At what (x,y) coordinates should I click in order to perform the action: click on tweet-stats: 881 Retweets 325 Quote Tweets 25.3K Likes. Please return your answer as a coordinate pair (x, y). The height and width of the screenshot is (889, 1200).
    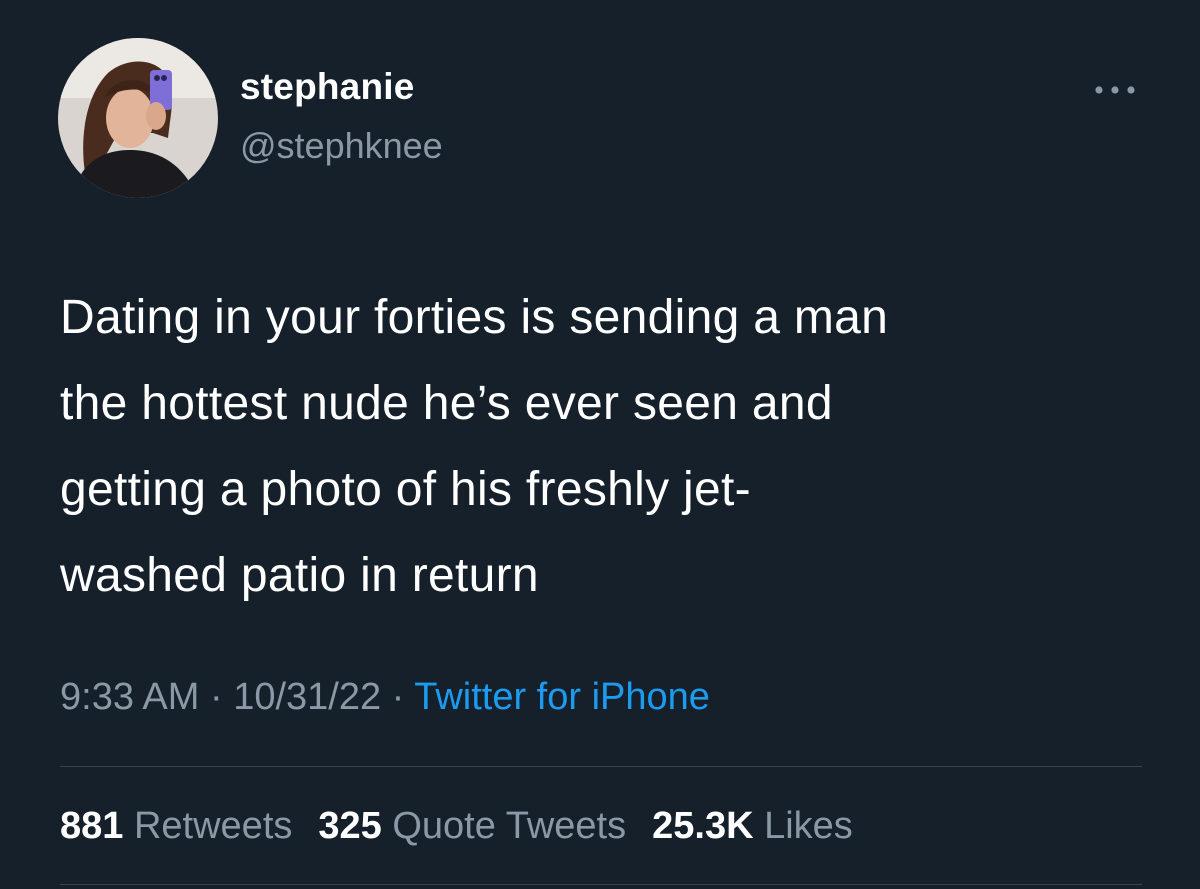
    Looking at the image, I should click on (469, 826).